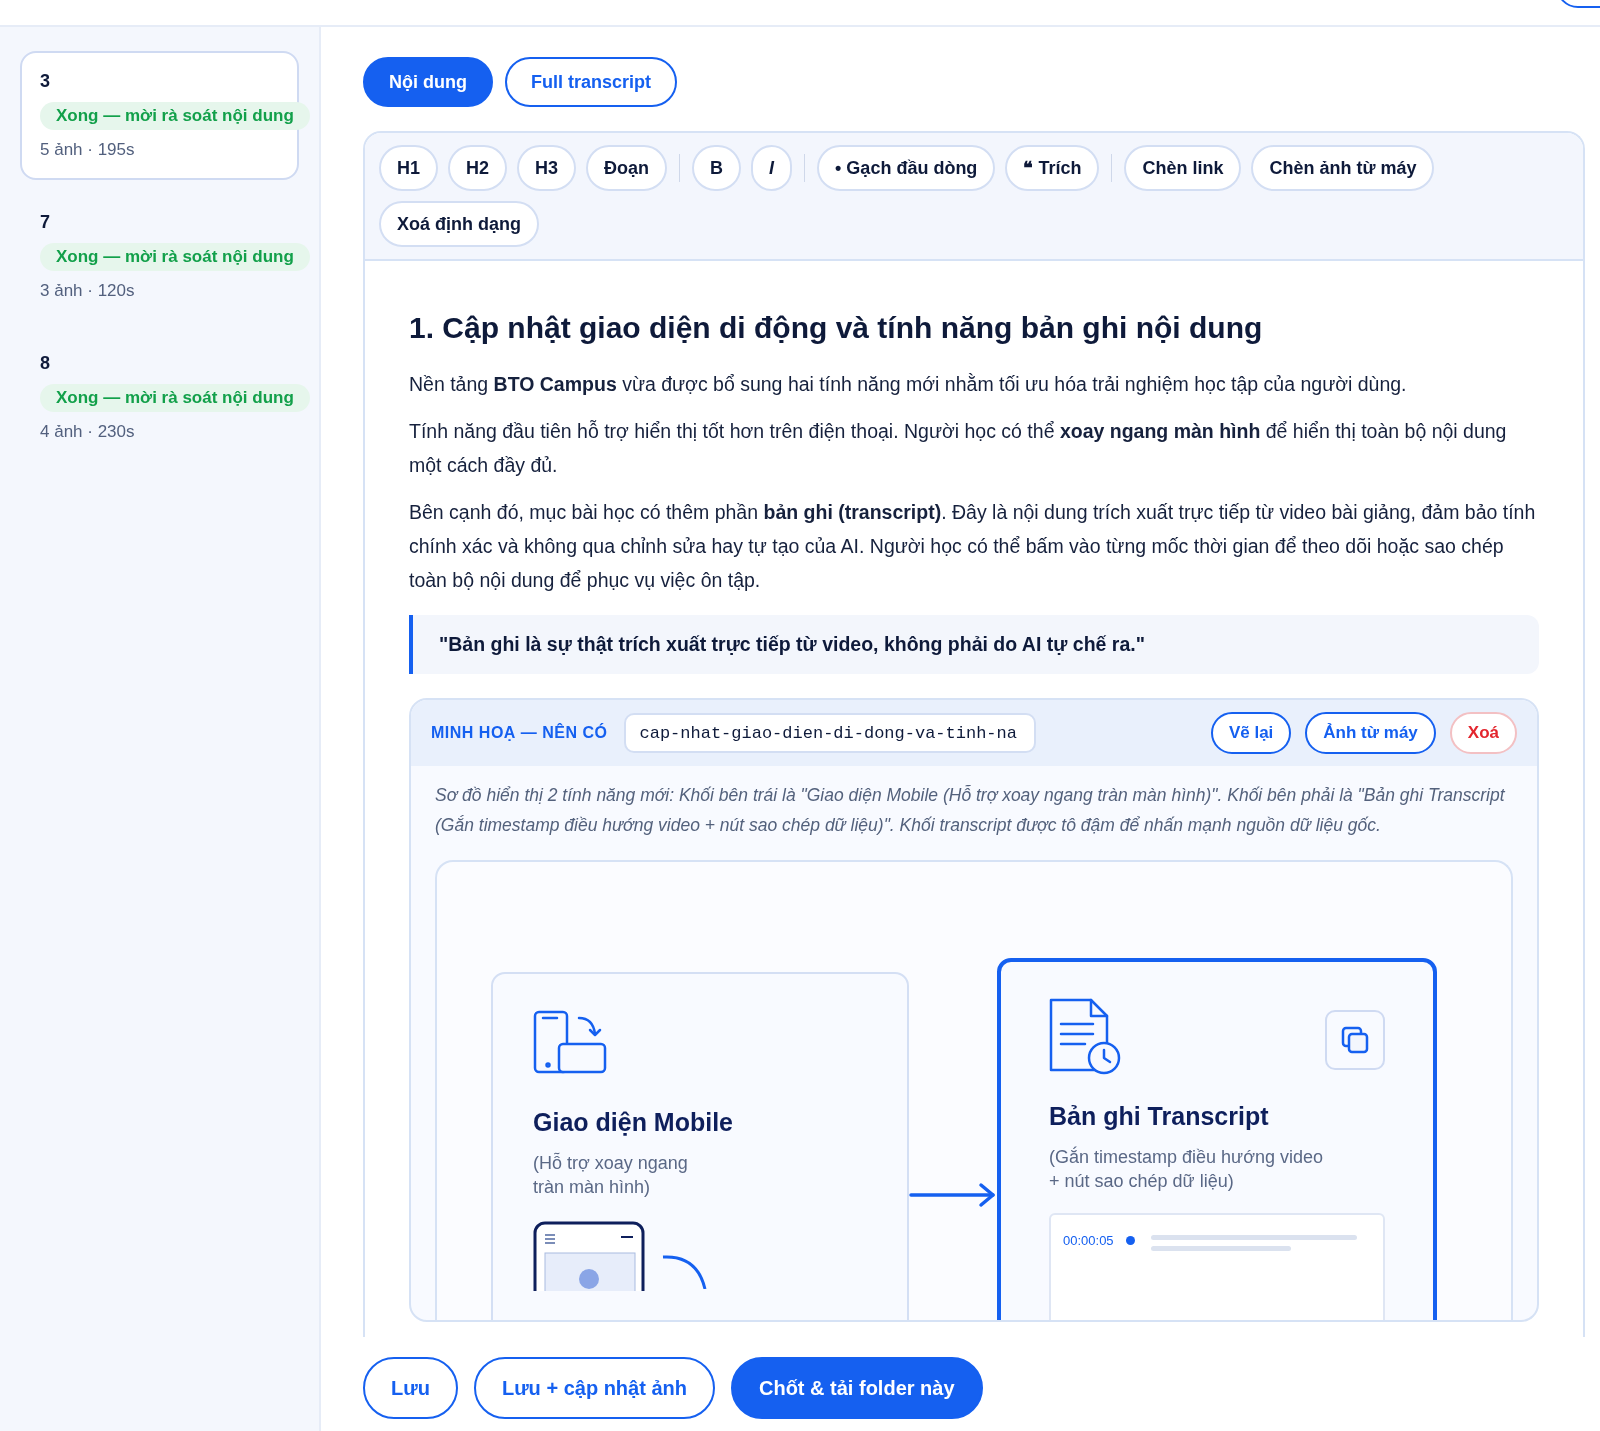  What do you see at coordinates (1355, 1040) in the screenshot?
I see `copy-icon` at bounding box center [1355, 1040].